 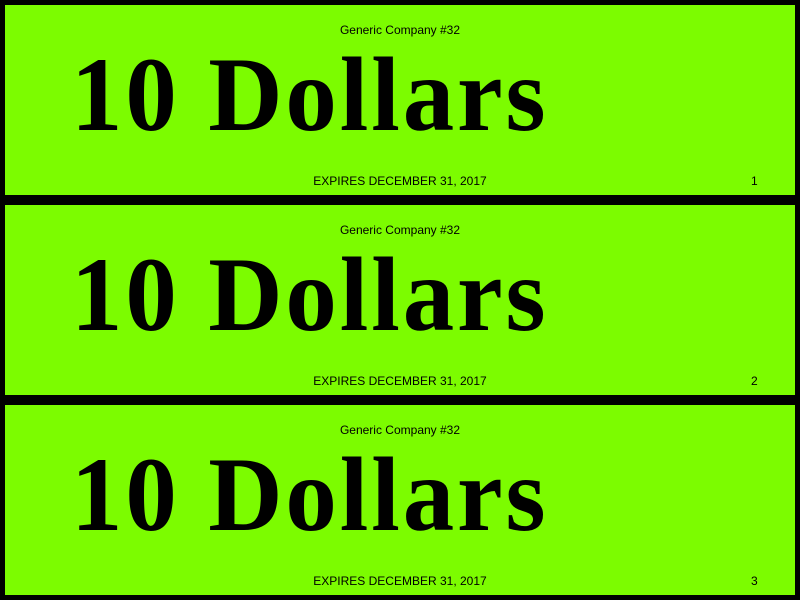 What do you see at coordinates (754, 381) in the screenshot?
I see `coupon-number: 2` at bounding box center [754, 381].